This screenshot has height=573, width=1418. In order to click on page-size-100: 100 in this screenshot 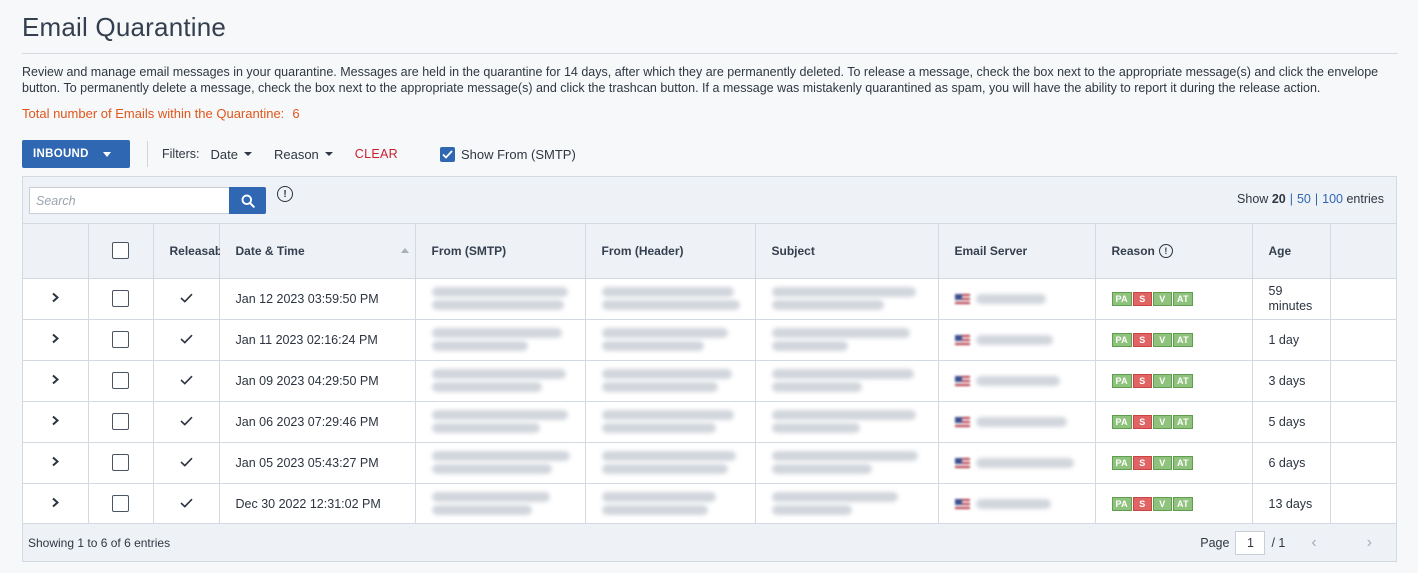, I will do `click(1332, 199)`.